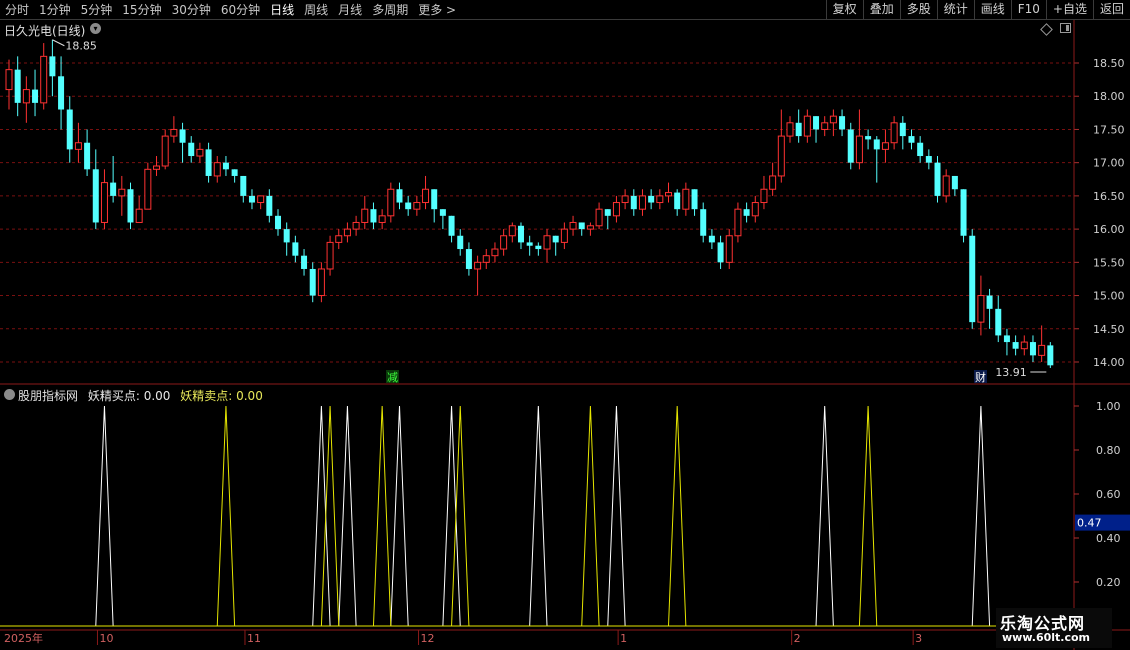 This screenshot has width=1130, height=650. I want to click on price-tick-label: 16.50, so click(1109, 196).